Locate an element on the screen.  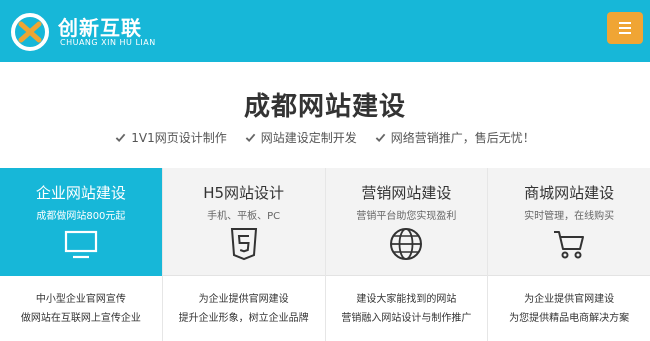
feature-item: 网络营销推广，售后无忧！ is located at coordinates (455, 137).